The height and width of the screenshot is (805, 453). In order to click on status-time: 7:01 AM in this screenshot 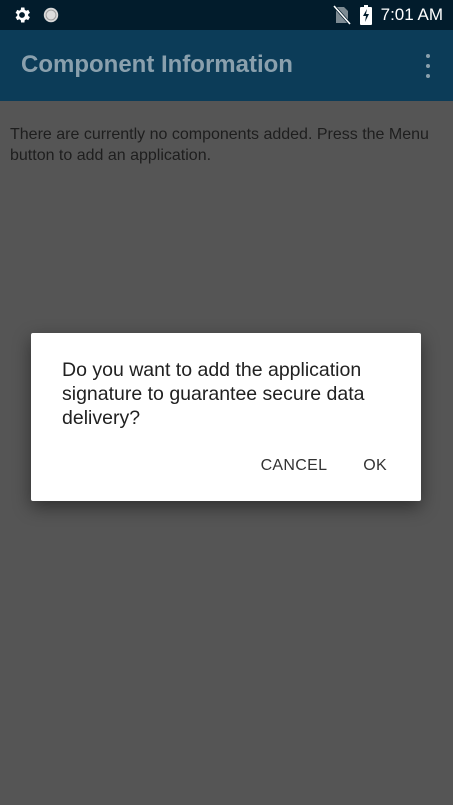, I will do `click(411, 14)`.